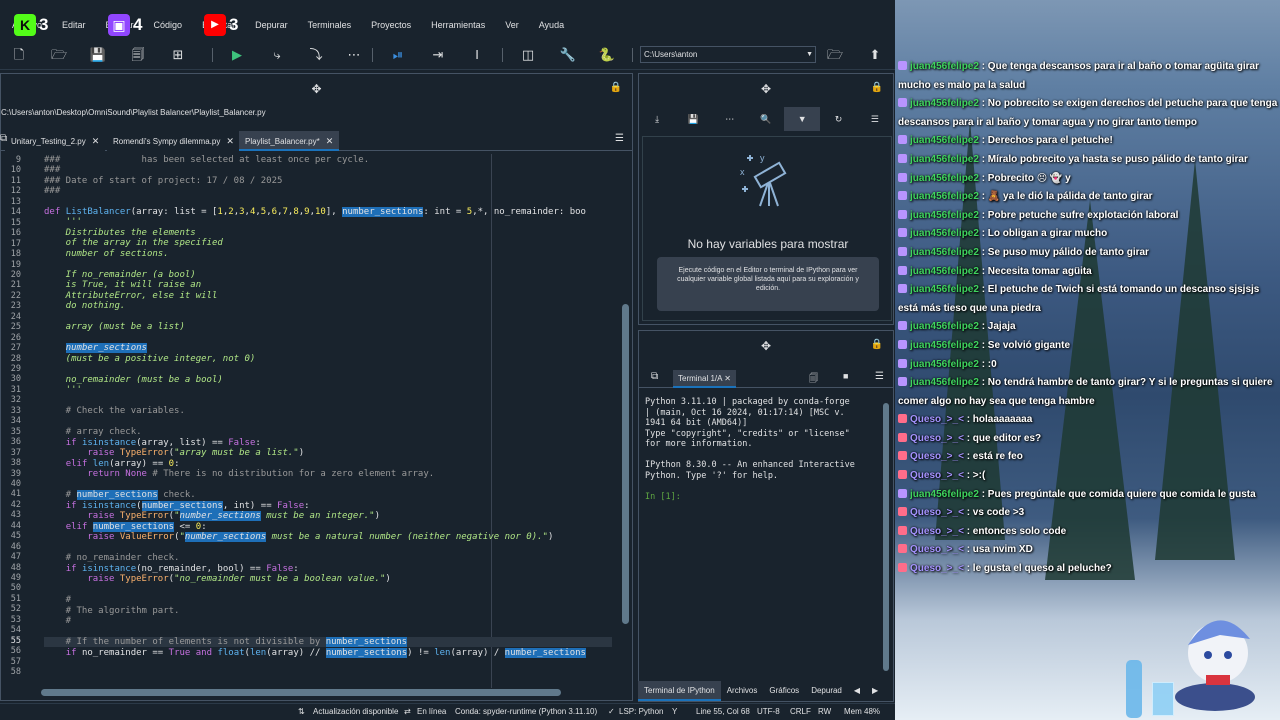  Describe the element at coordinates (98, 55) in the screenshot. I see `save-icon: 💾` at that location.